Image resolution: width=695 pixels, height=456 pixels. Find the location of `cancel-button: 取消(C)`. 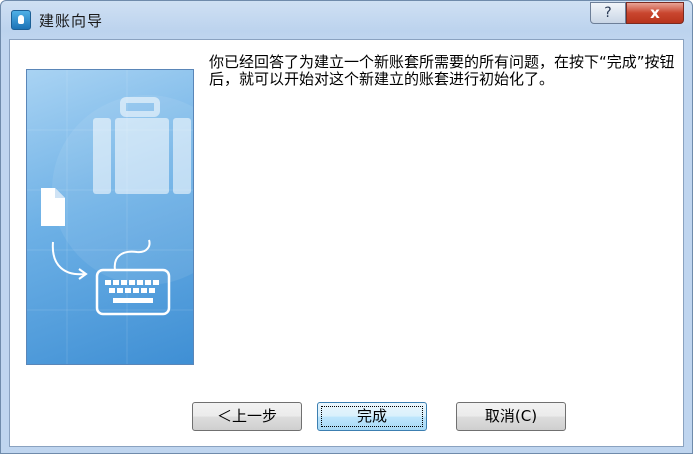

cancel-button: 取消(C) is located at coordinates (511, 416).